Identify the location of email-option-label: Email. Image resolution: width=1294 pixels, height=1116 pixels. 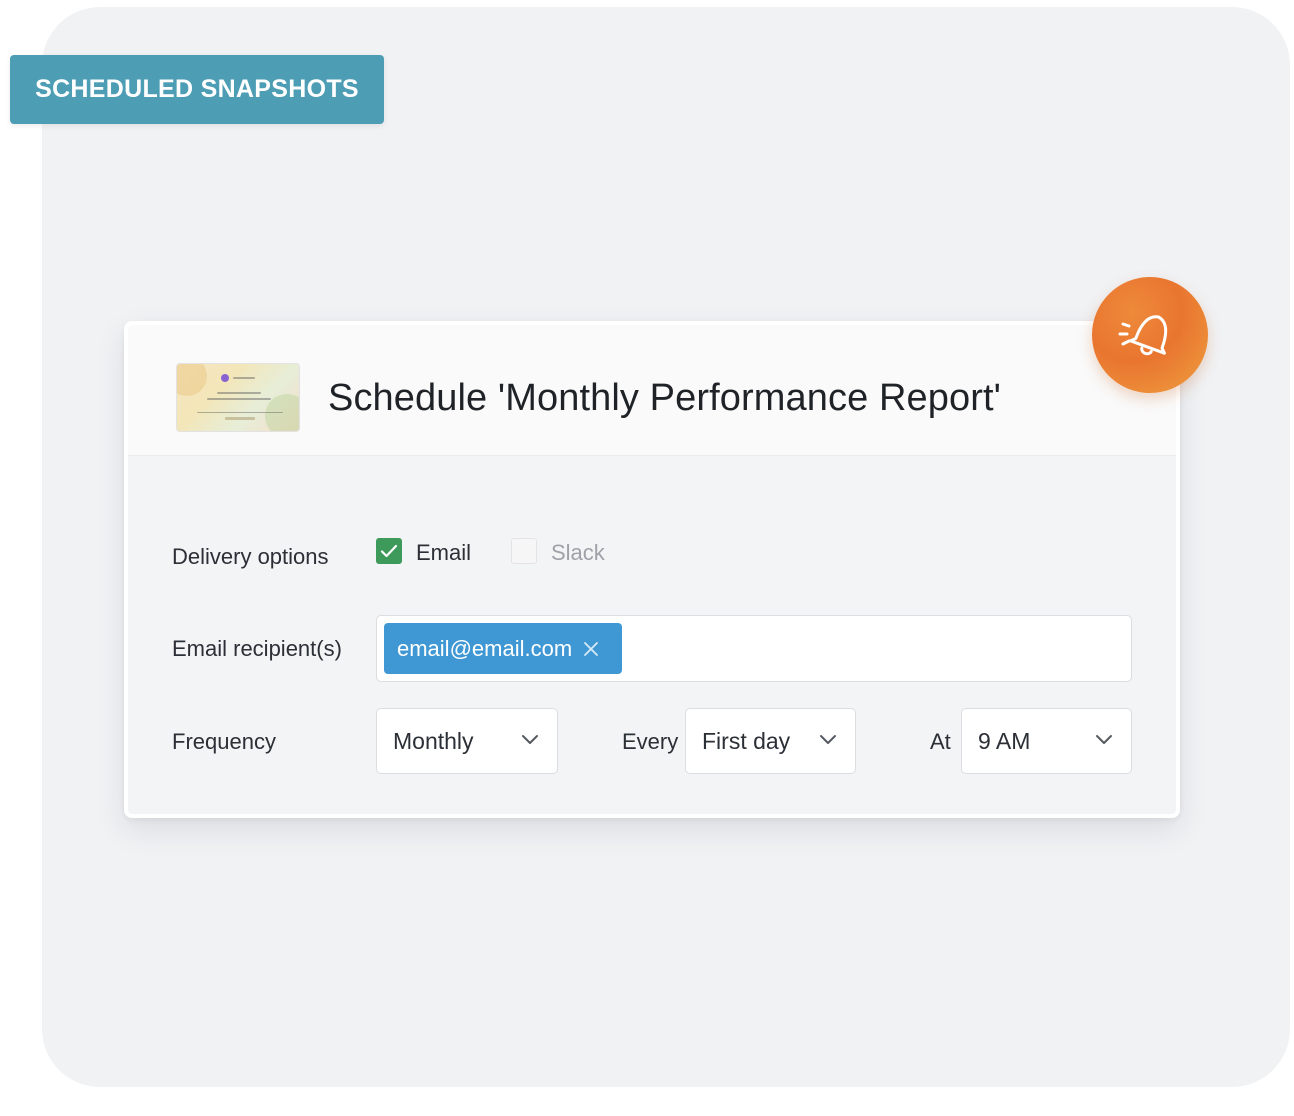
(443, 553).